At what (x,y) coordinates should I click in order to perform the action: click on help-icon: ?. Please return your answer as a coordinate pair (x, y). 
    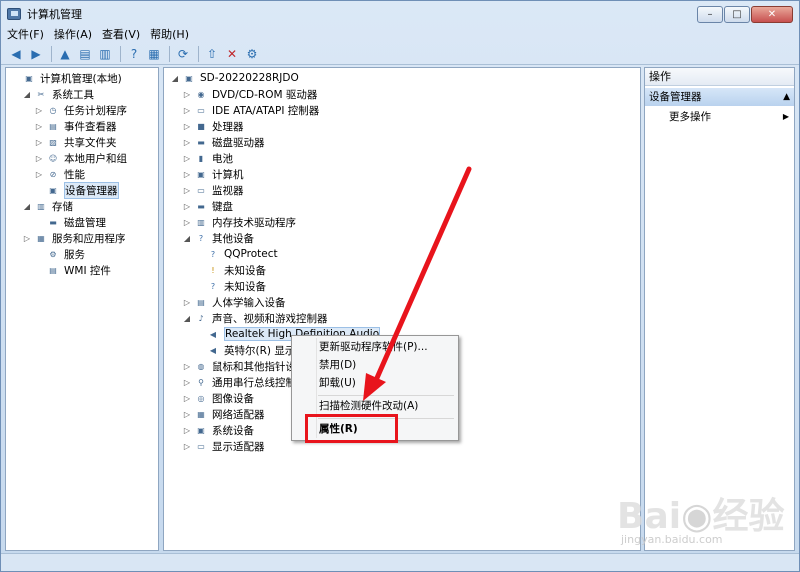
    Looking at the image, I should click on (134, 54).